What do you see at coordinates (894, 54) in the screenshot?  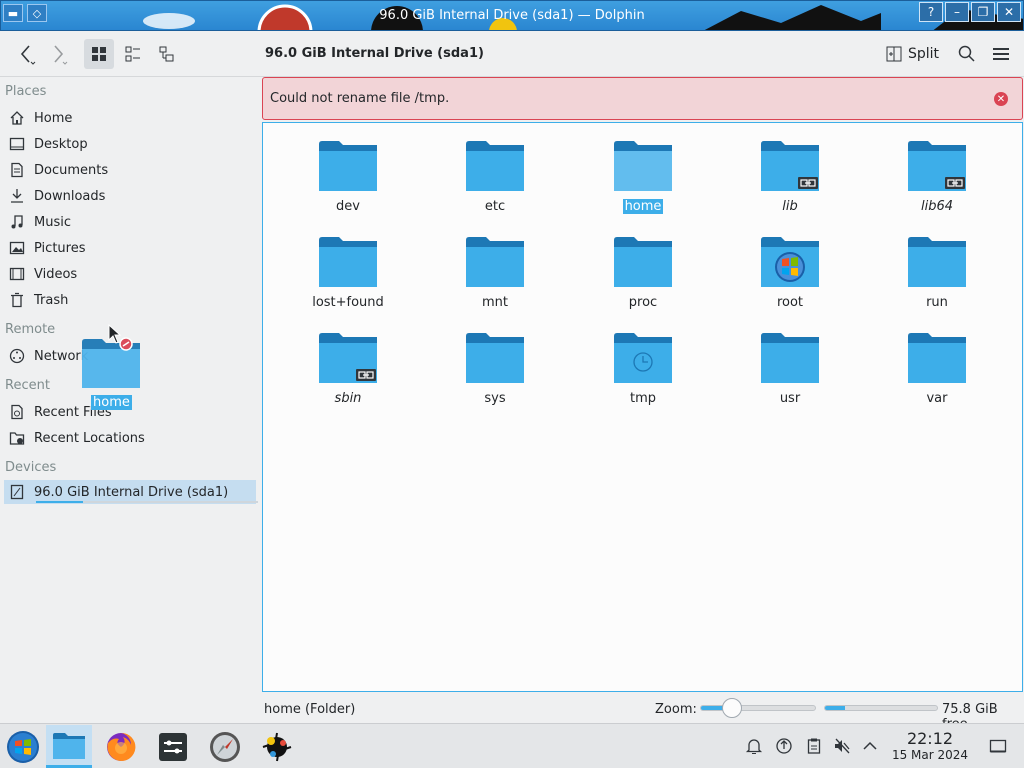 I see `split-icon` at bounding box center [894, 54].